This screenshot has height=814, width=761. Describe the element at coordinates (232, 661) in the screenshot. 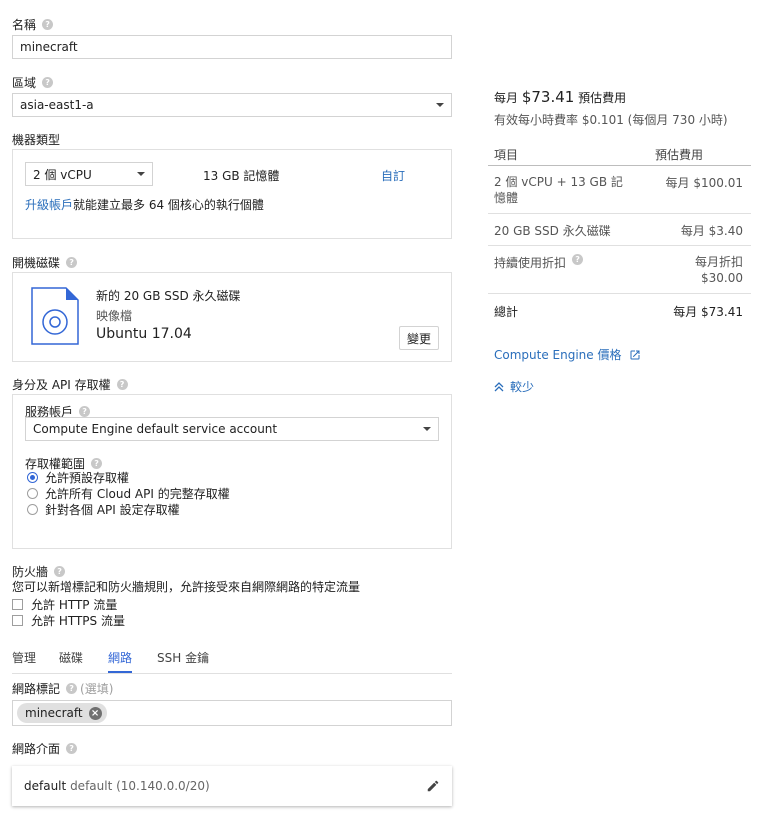

I see `tabs-bar: 管理 磁碟 網路 SSH 金鑰` at that location.